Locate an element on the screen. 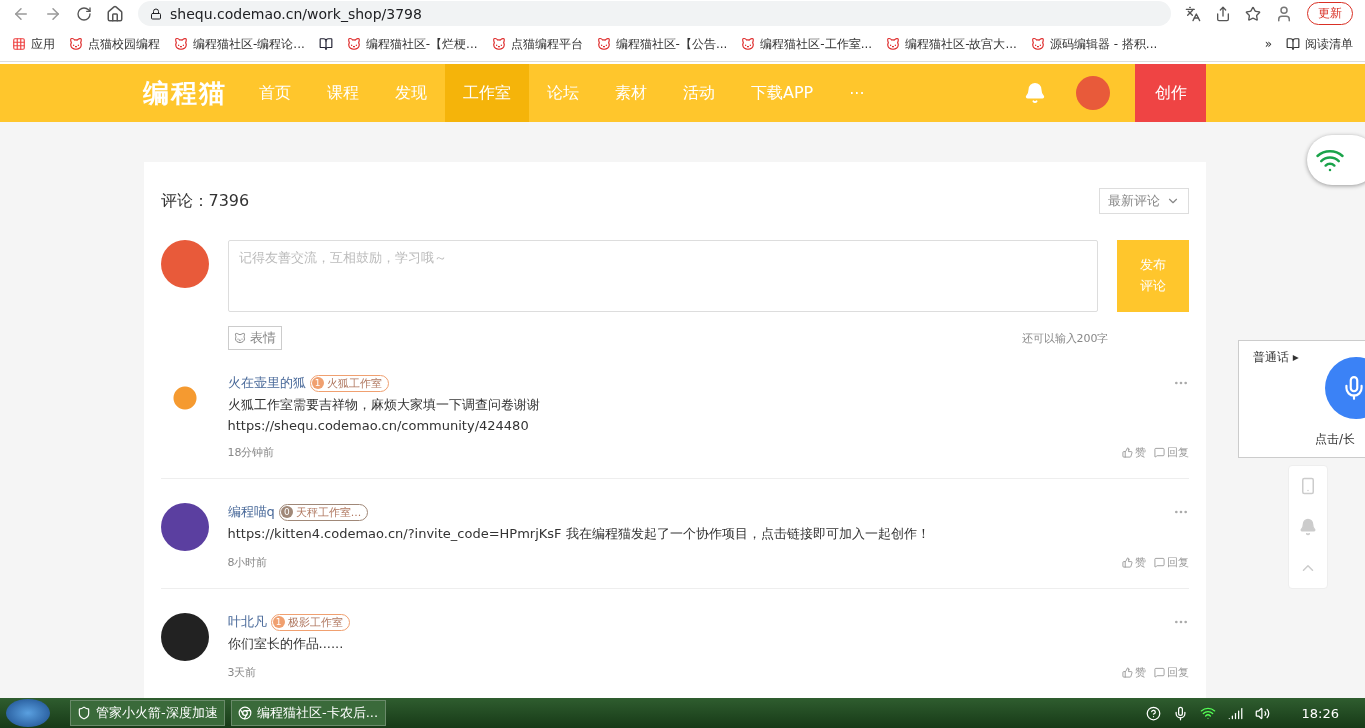 The width and height of the screenshot is (1365, 728). bookmark-icon is located at coordinates (325, 44).